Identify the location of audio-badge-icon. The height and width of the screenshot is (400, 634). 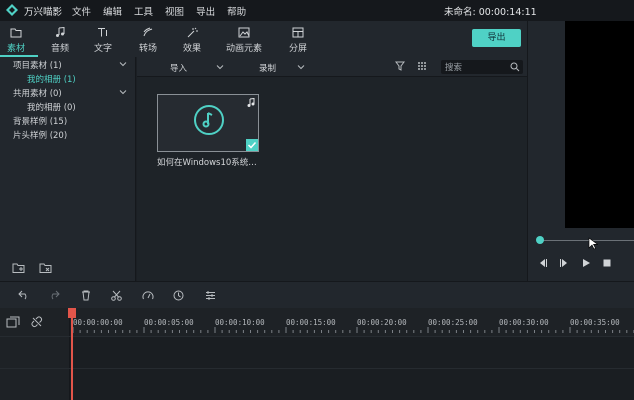
(251, 102).